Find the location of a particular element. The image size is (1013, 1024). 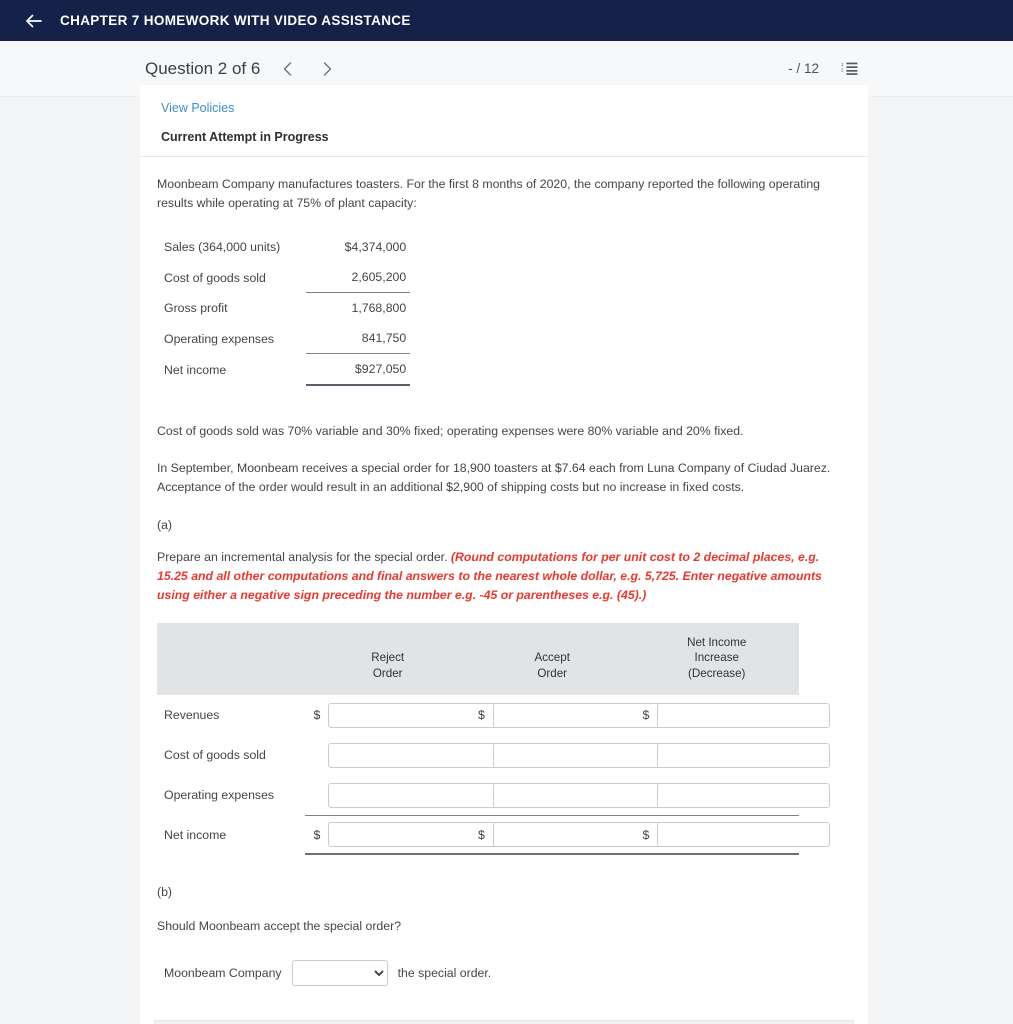

cell-opex-accept: $ is located at coordinates (568, 795).